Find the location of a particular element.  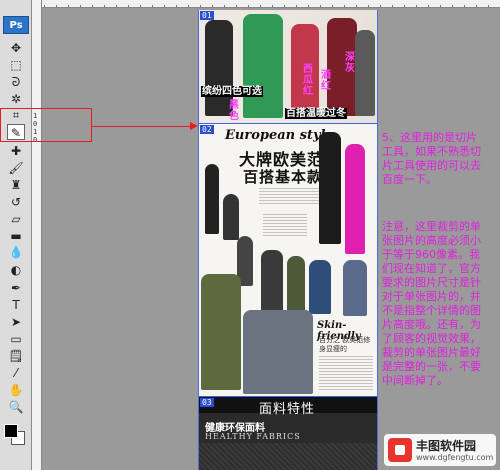

healing-brush-tool-icon: ✚ is located at coordinates (16, 151).